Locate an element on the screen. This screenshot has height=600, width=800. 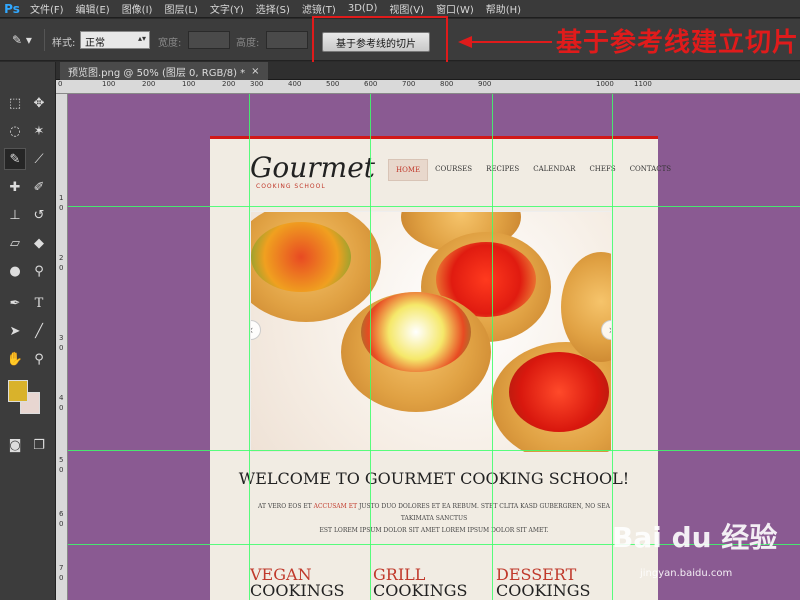
paint-bucket-icon: ◆ is located at coordinates (39, 243).